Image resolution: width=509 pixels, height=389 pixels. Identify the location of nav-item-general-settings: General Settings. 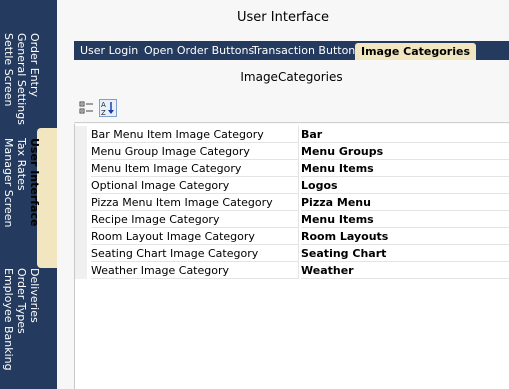
(21, 79).